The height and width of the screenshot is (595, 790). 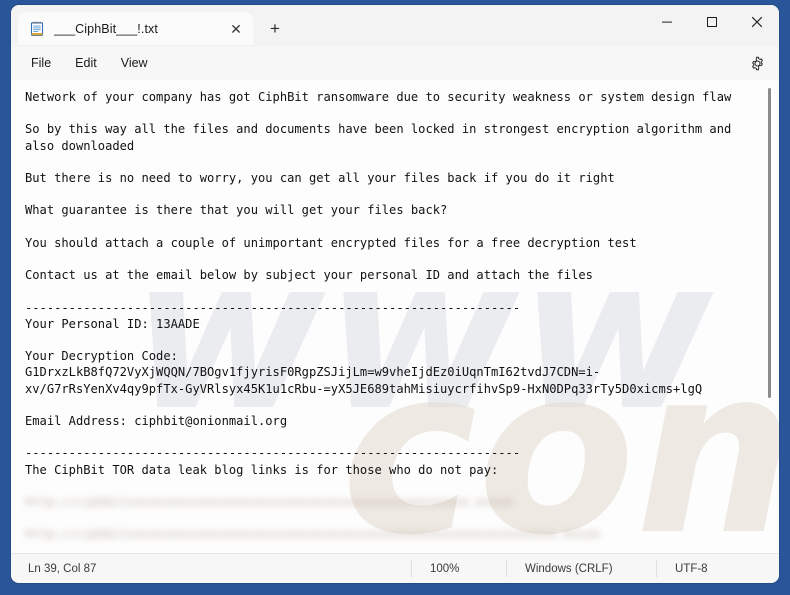 I want to click on settings-button, so click(x=757, y=63).